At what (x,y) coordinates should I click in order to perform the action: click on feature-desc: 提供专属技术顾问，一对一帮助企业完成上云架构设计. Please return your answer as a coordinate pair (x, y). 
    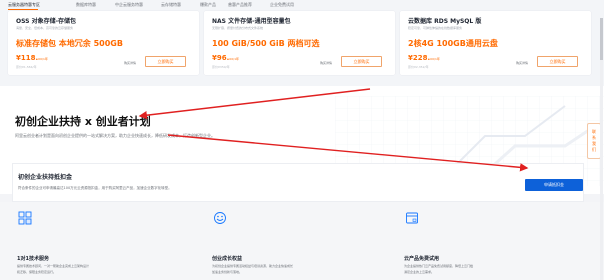
    Looking at the image, I should click on (53, 266).